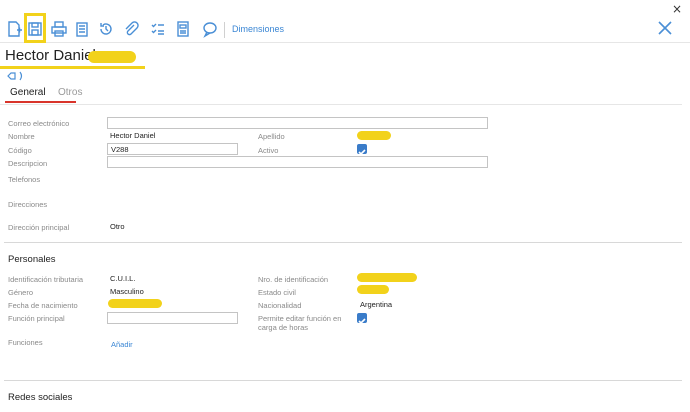 The image size is (690, 412). Describe the element at coordinates (373, 289) in the screenshot. I see `civil-status-redaction` at that location.